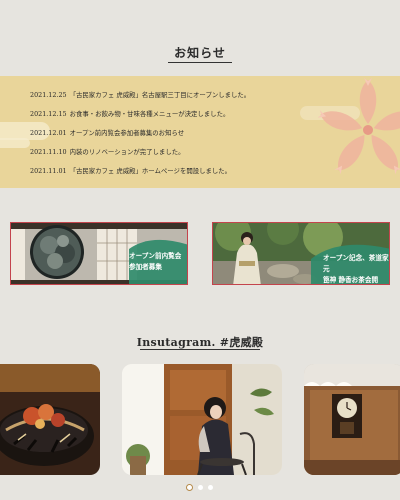  I want to click on news-item: 2021.12.25 「古民家カフェ 虎威殿」名古屋駅三丁目にオープンしました。, so click(140, 95).